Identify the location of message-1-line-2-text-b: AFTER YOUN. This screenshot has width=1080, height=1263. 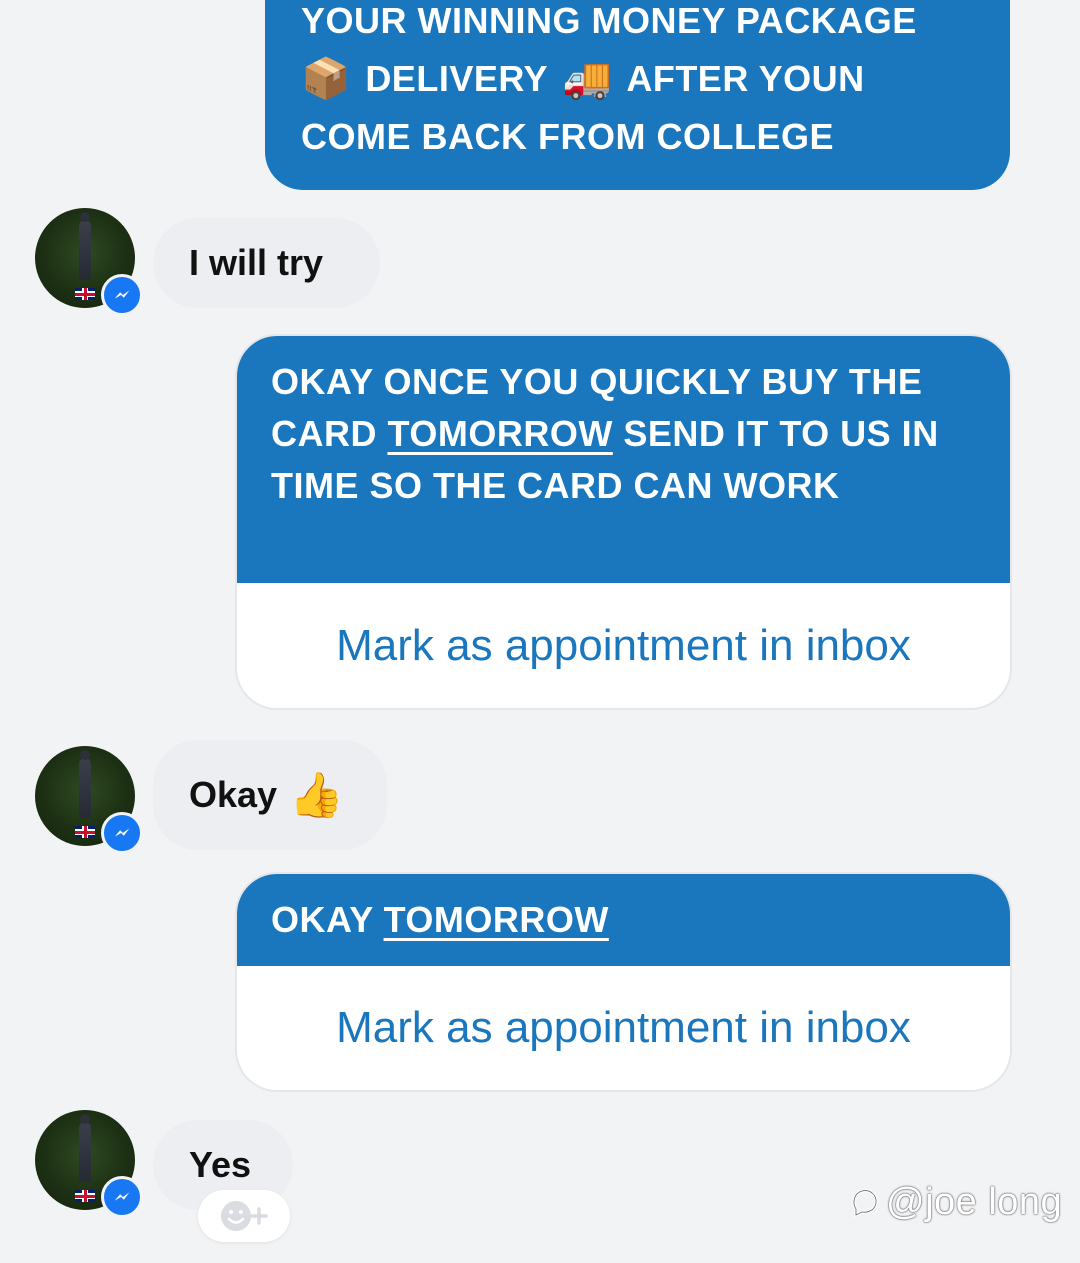
(745, 78).